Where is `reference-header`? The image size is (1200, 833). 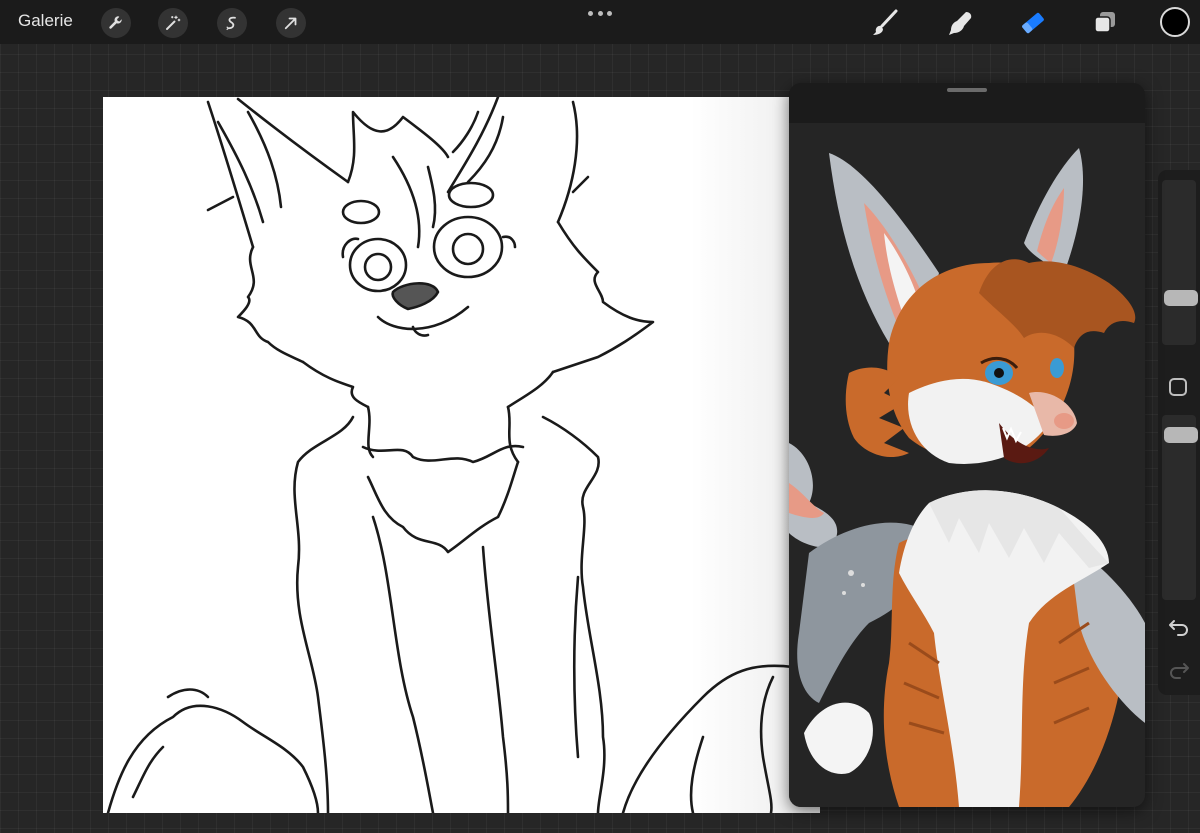
reference-header is located at coordinates (967, 103).